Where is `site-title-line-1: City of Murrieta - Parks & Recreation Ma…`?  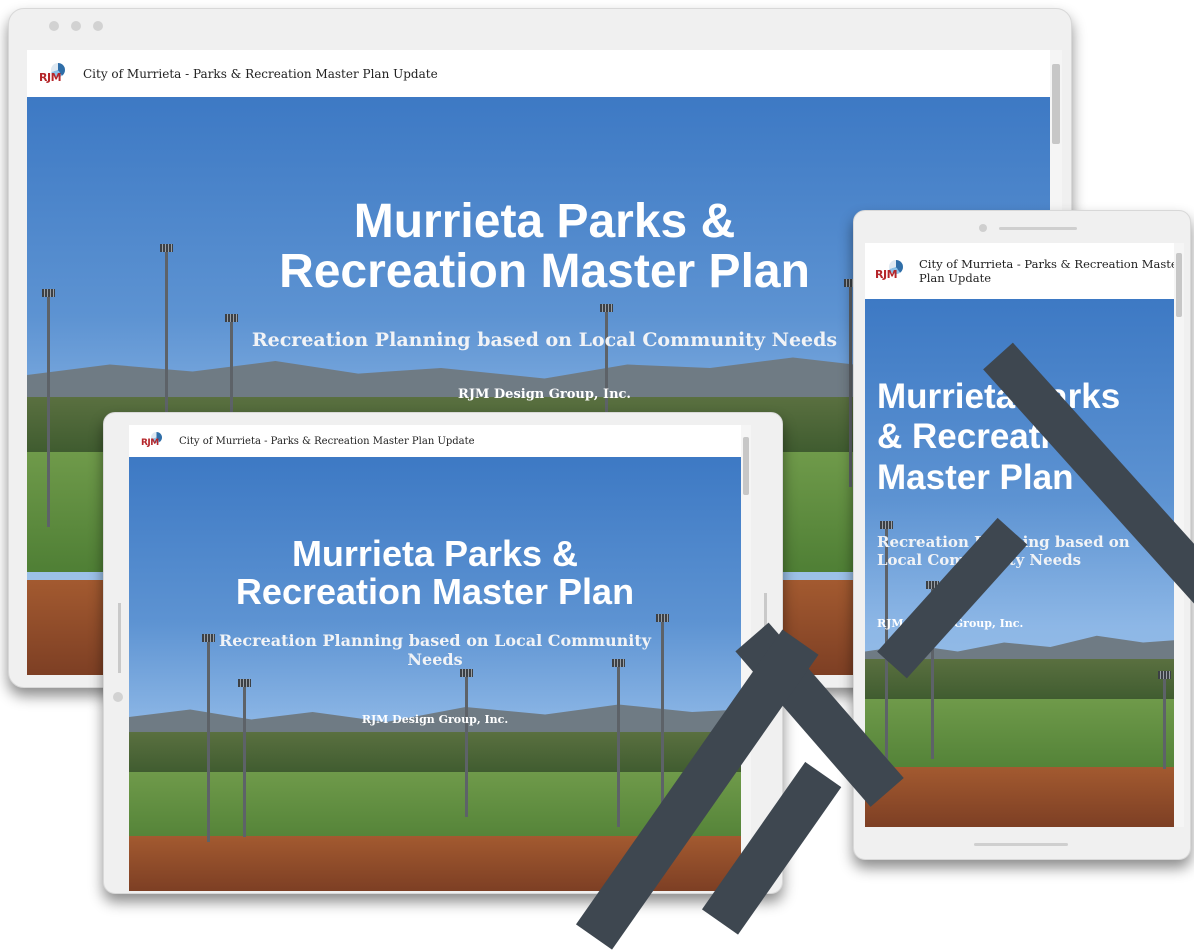 site-title-line-1: City of Murrieta - Parks & Recreation Ma… is located at coordinates (1051, 263).